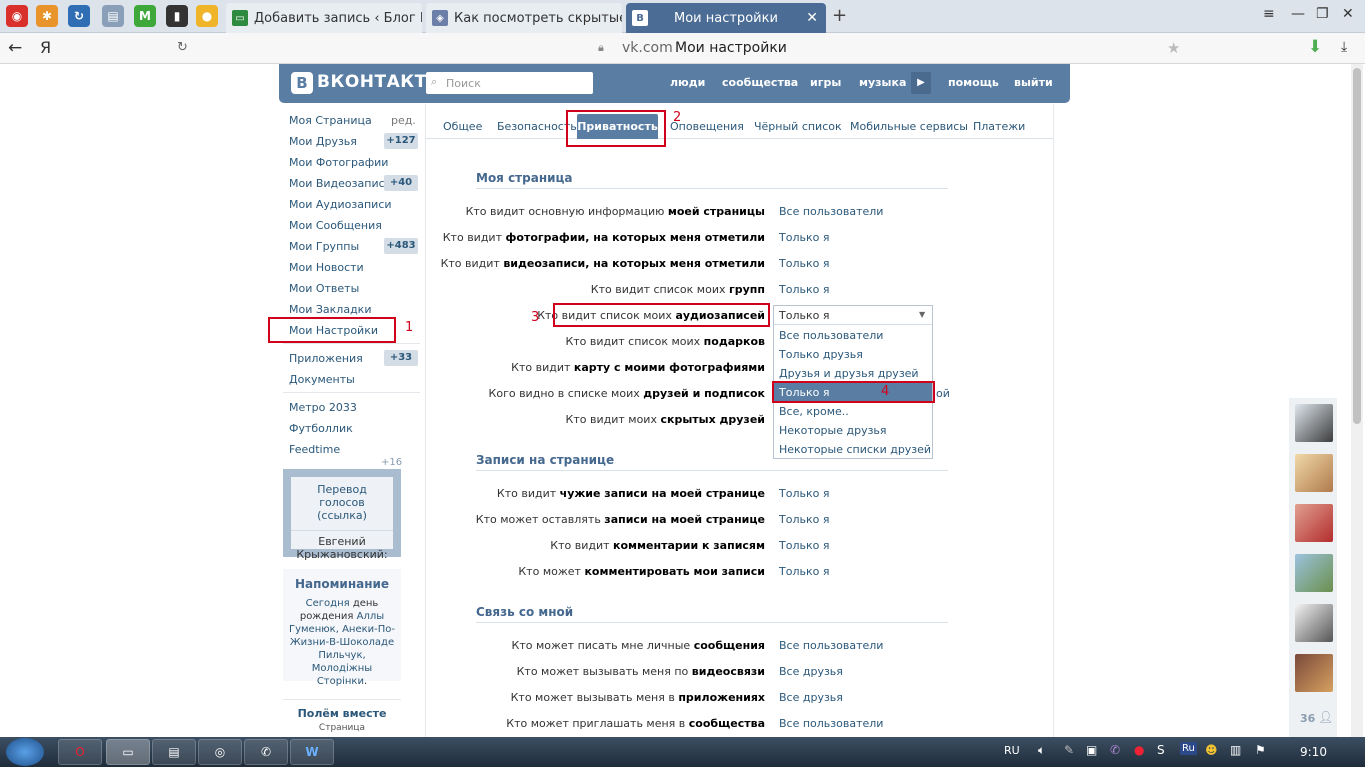 The image size is (1365, 767). Describe the element at coordinates (266, 752) in the screenshot. I see `taskbar-viber: ✆` at that location.